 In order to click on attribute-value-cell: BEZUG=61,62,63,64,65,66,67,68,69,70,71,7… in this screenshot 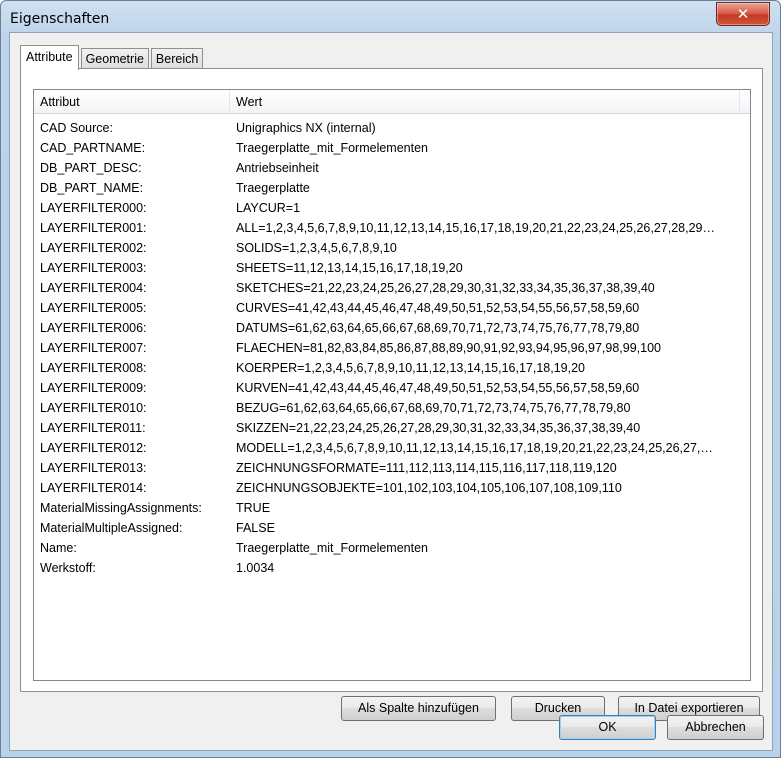, I will do `click(433, 408)`.